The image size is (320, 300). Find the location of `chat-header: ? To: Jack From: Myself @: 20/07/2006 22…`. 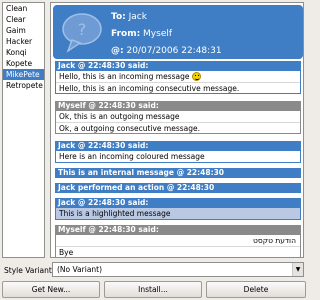

chat-header: ? To: Jack From: Myself @: 20/07/2006 22… is located at coordinates (178, 32).